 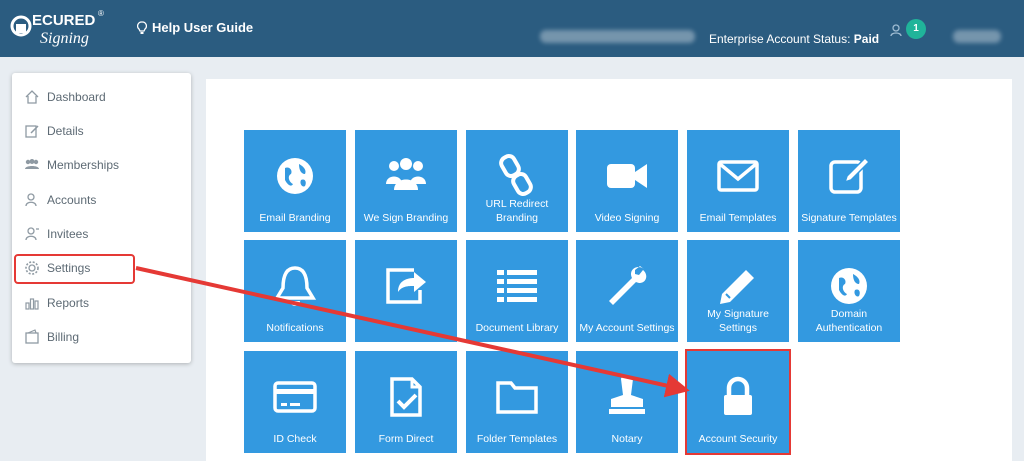 I want to click on tile-id-check: ID Check, so click(x=295, y=402).